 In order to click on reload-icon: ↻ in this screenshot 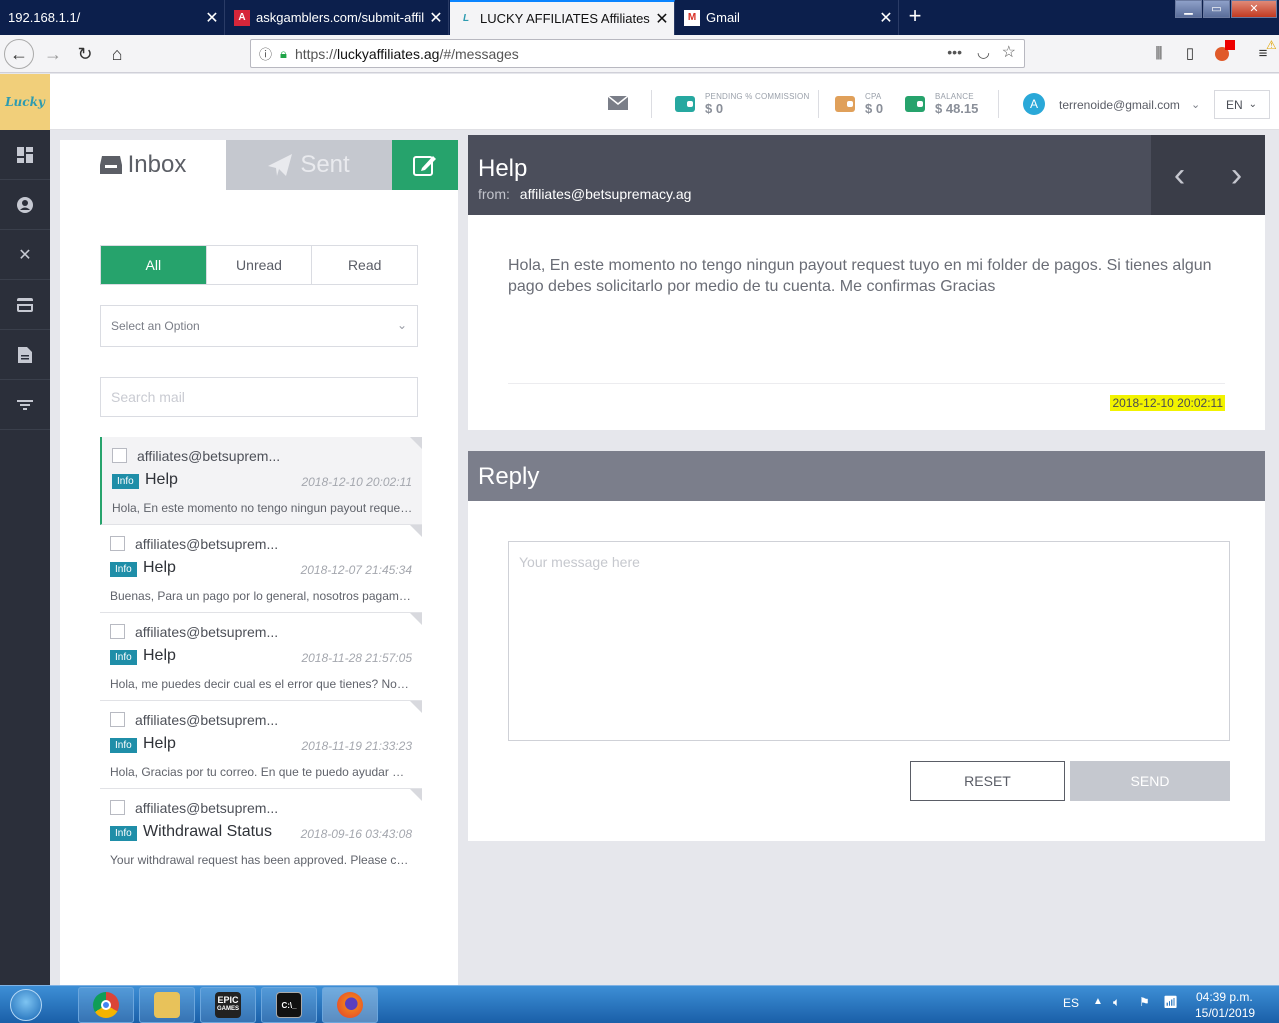, I will do `click(85, 54)`.